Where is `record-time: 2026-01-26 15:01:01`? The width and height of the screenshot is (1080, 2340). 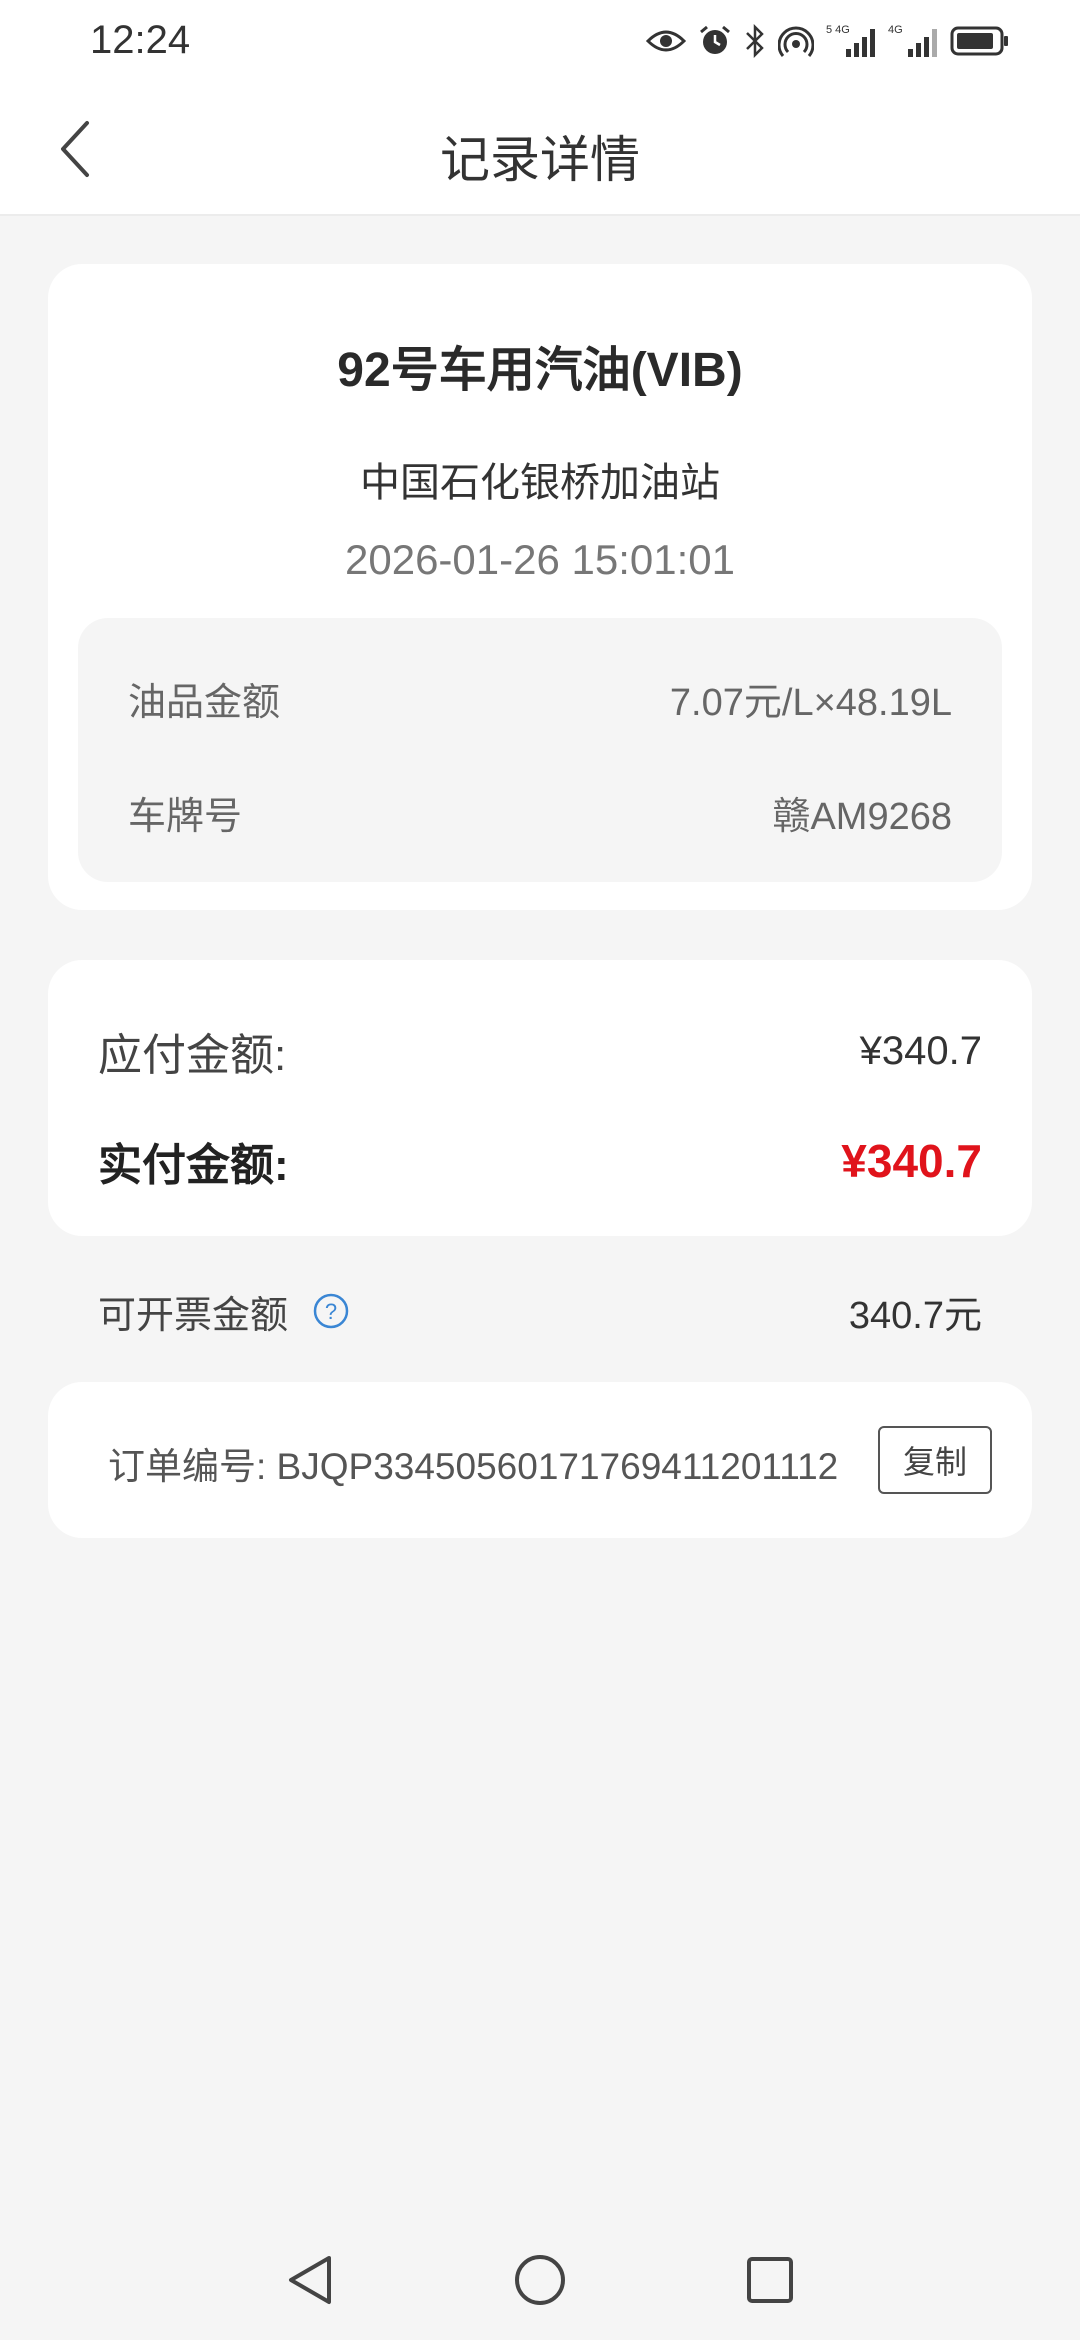
record-time: 2026-01-26 15:01:01 is located at coordinates (540, 559).